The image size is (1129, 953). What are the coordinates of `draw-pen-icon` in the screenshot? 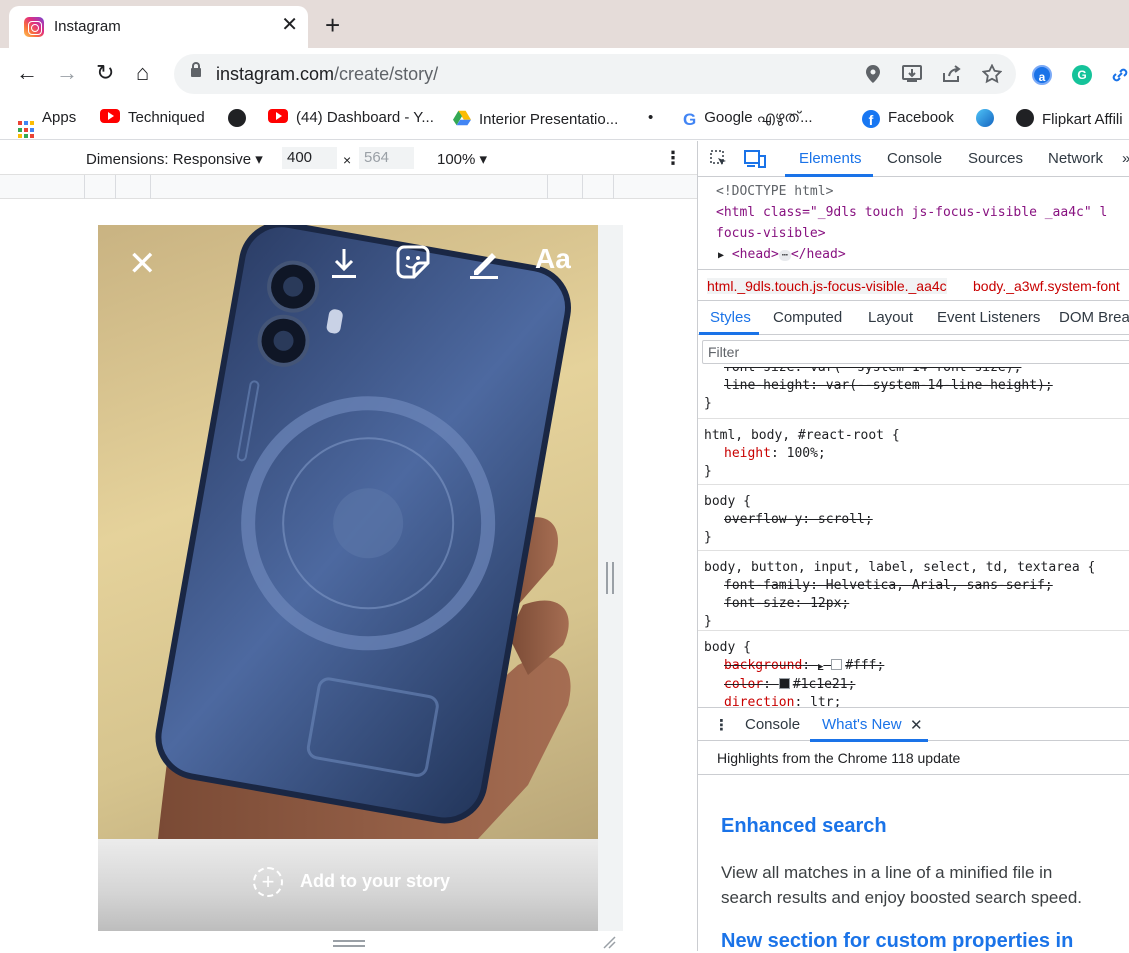 It's located at (484, 263).